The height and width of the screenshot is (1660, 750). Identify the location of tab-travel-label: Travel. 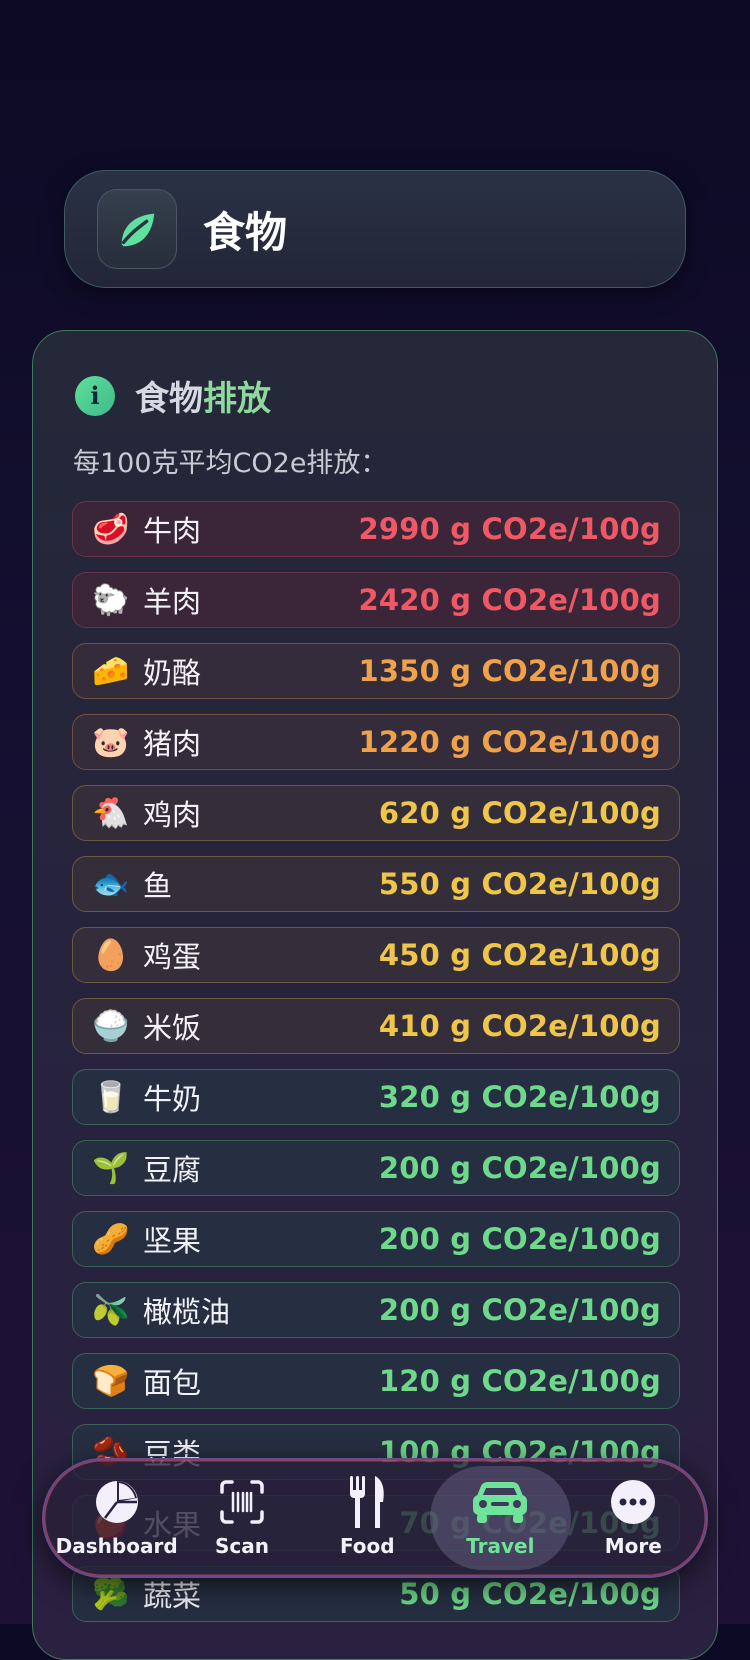
(500, 1546).